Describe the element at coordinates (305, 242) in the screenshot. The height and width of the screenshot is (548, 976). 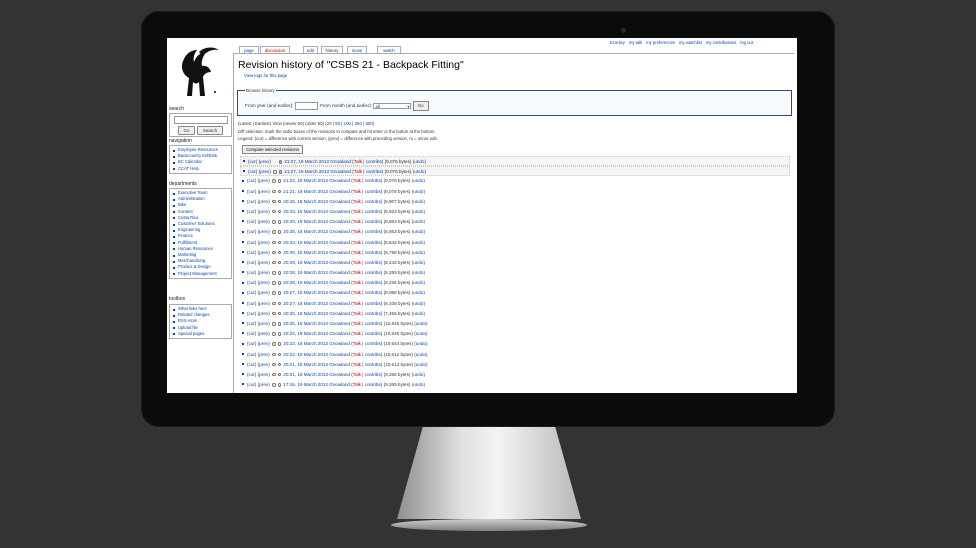
I see `revision-timestamp-link: 20:33, 19 March 2013` at that location.